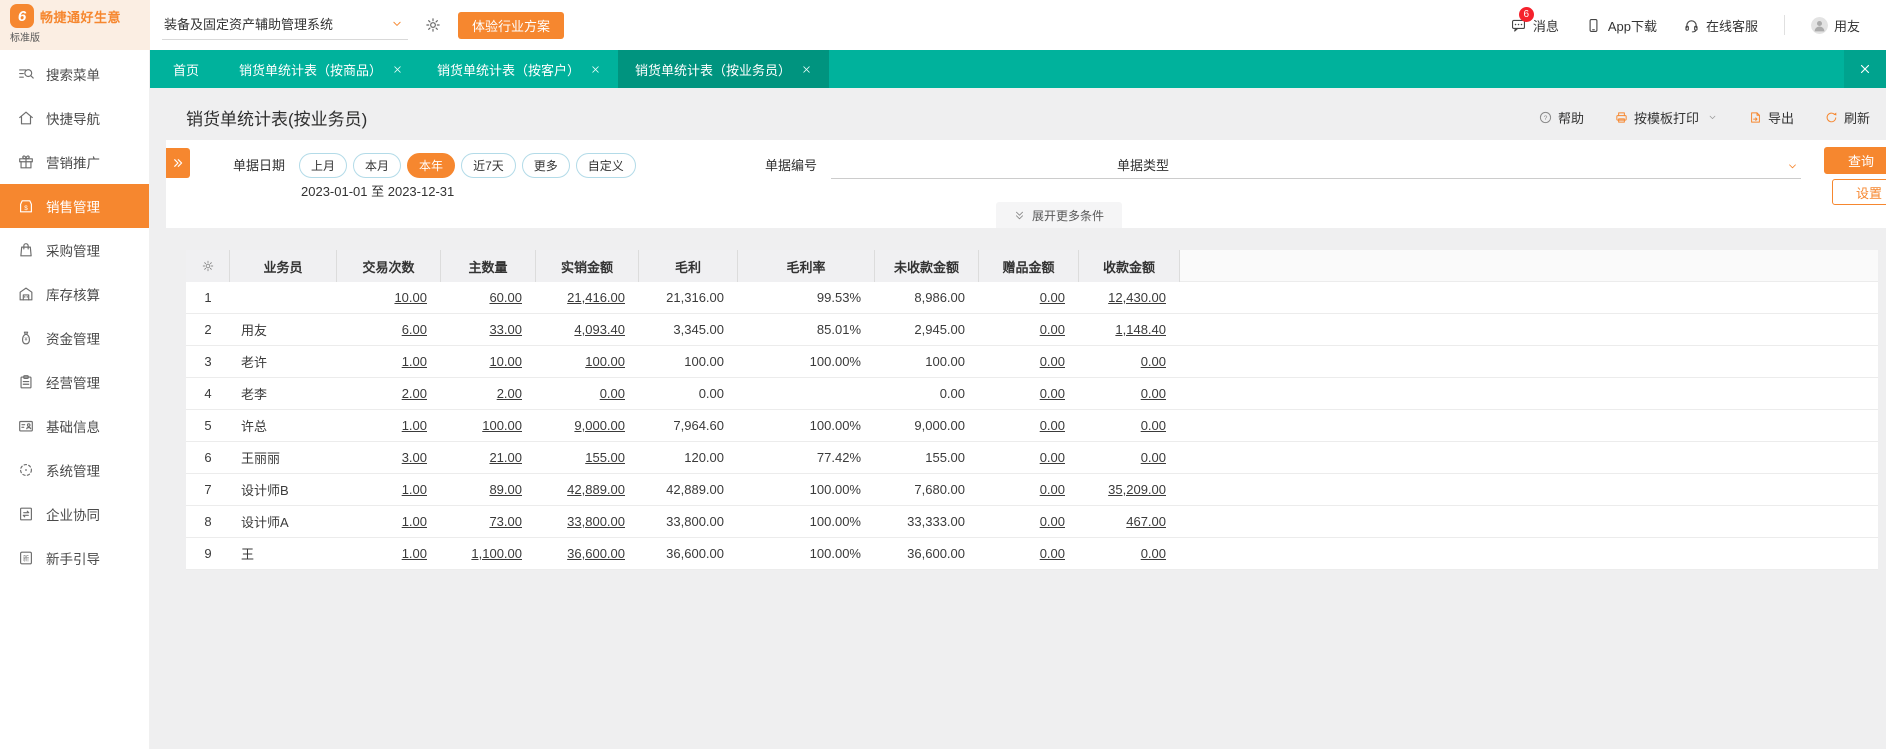  What do you see at coordinates (389, 393) in the screenshot?
I see `cell-交易次数: 2.00` at bounding box center [389, 393].